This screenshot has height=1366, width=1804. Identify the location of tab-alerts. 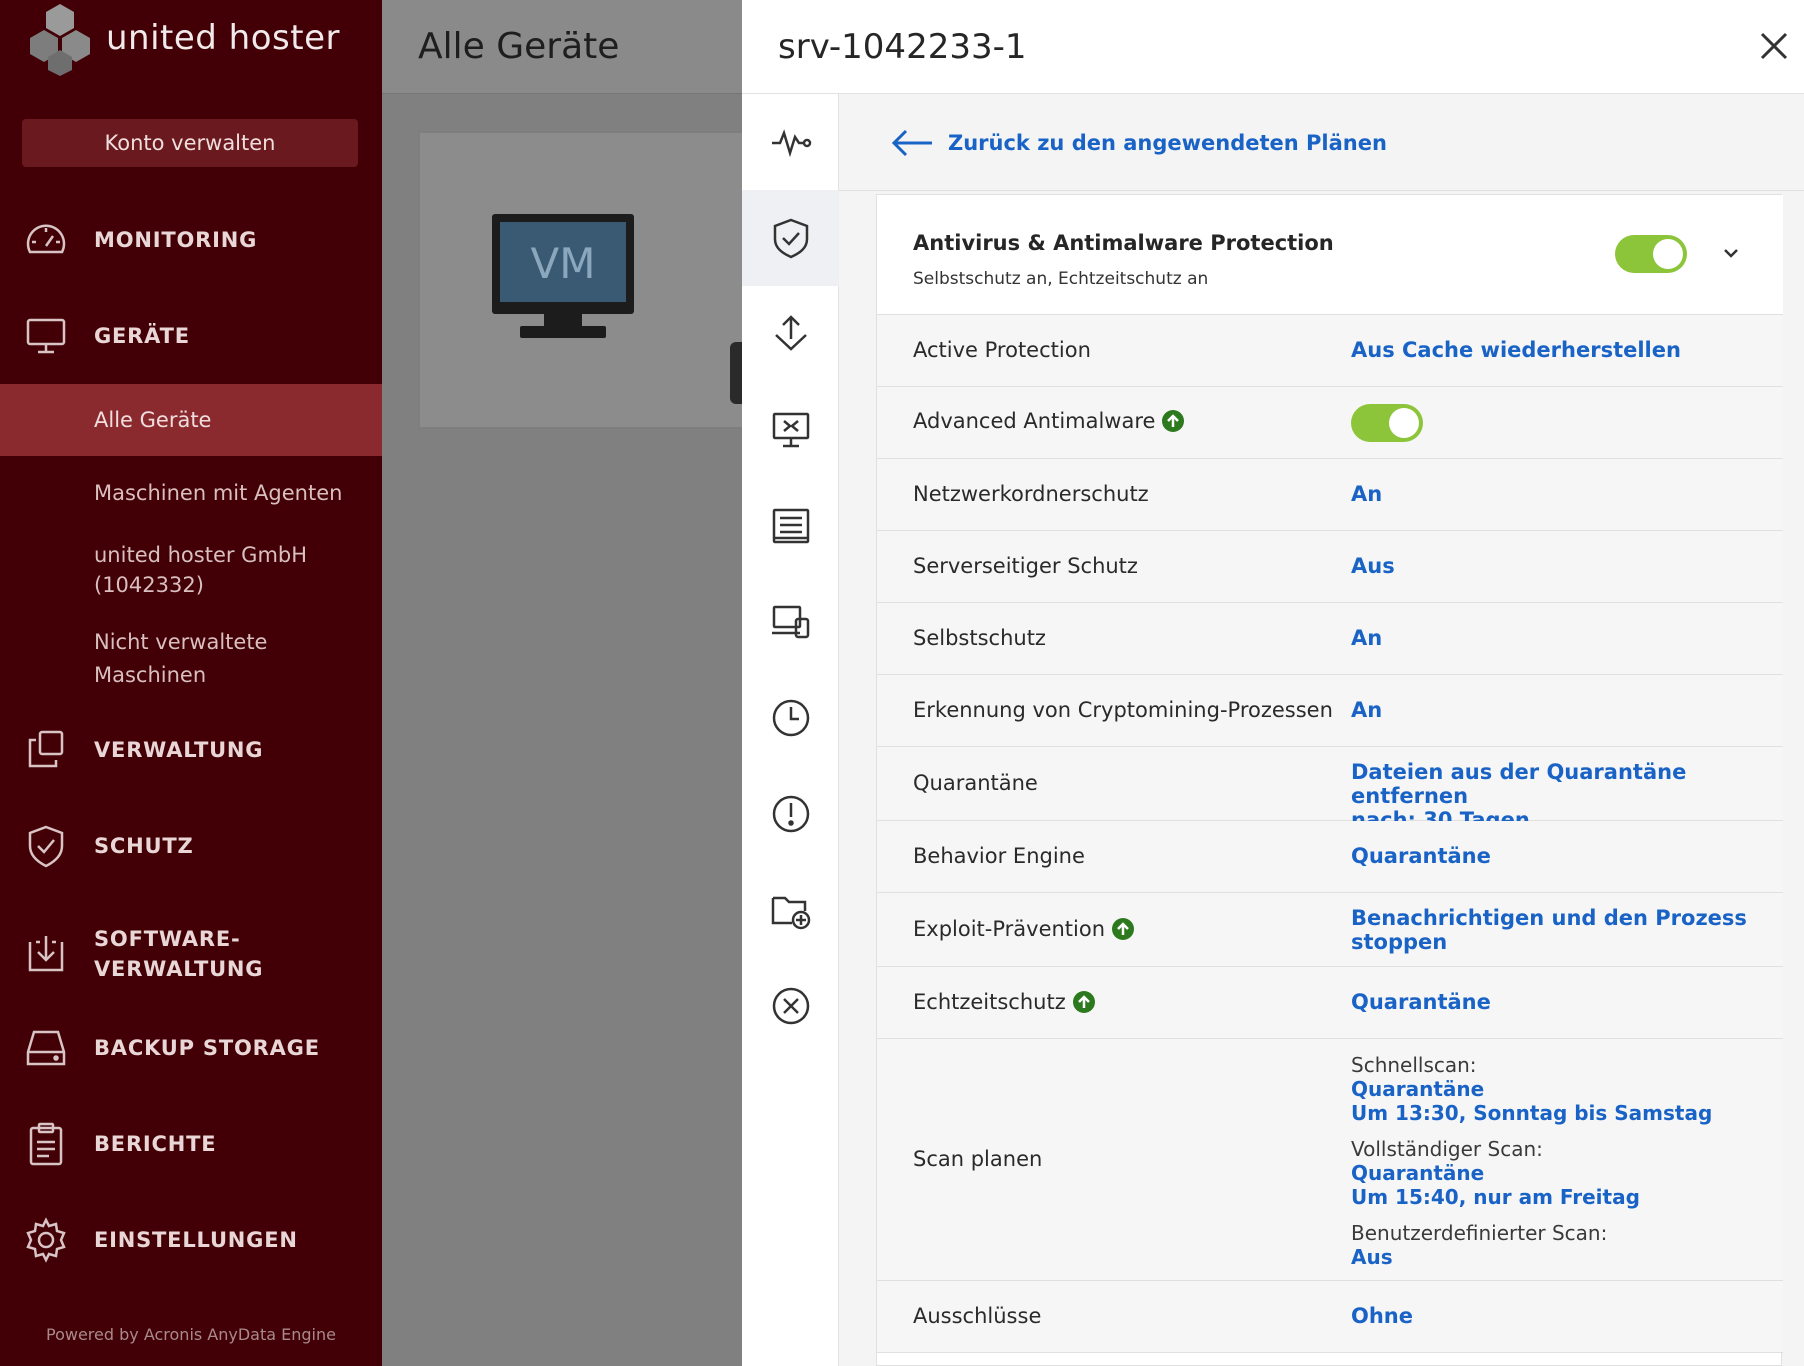
(790, 814).